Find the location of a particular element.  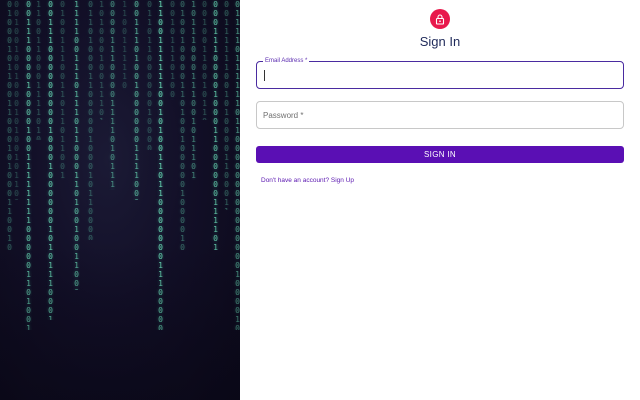

text-caret is located at coordinates (264, 75).